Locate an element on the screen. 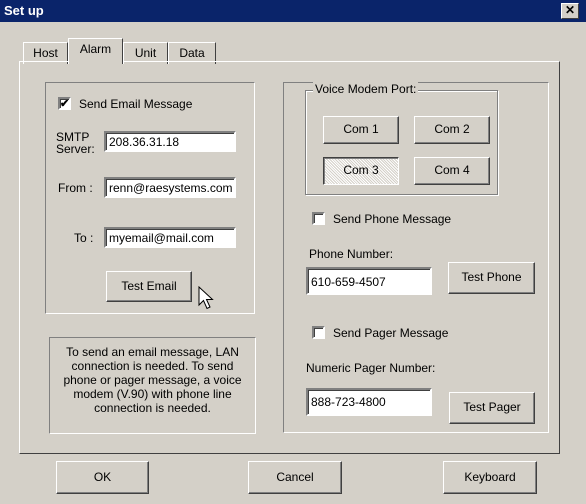 This screenshot has width=586, height=504. ok-button: OK is located at coordinates (102, 477).